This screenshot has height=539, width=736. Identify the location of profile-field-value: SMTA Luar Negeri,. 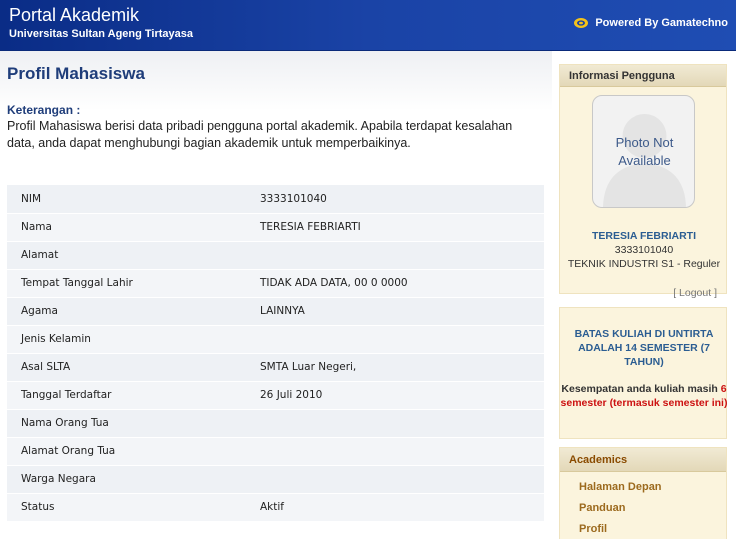
(395, 367).